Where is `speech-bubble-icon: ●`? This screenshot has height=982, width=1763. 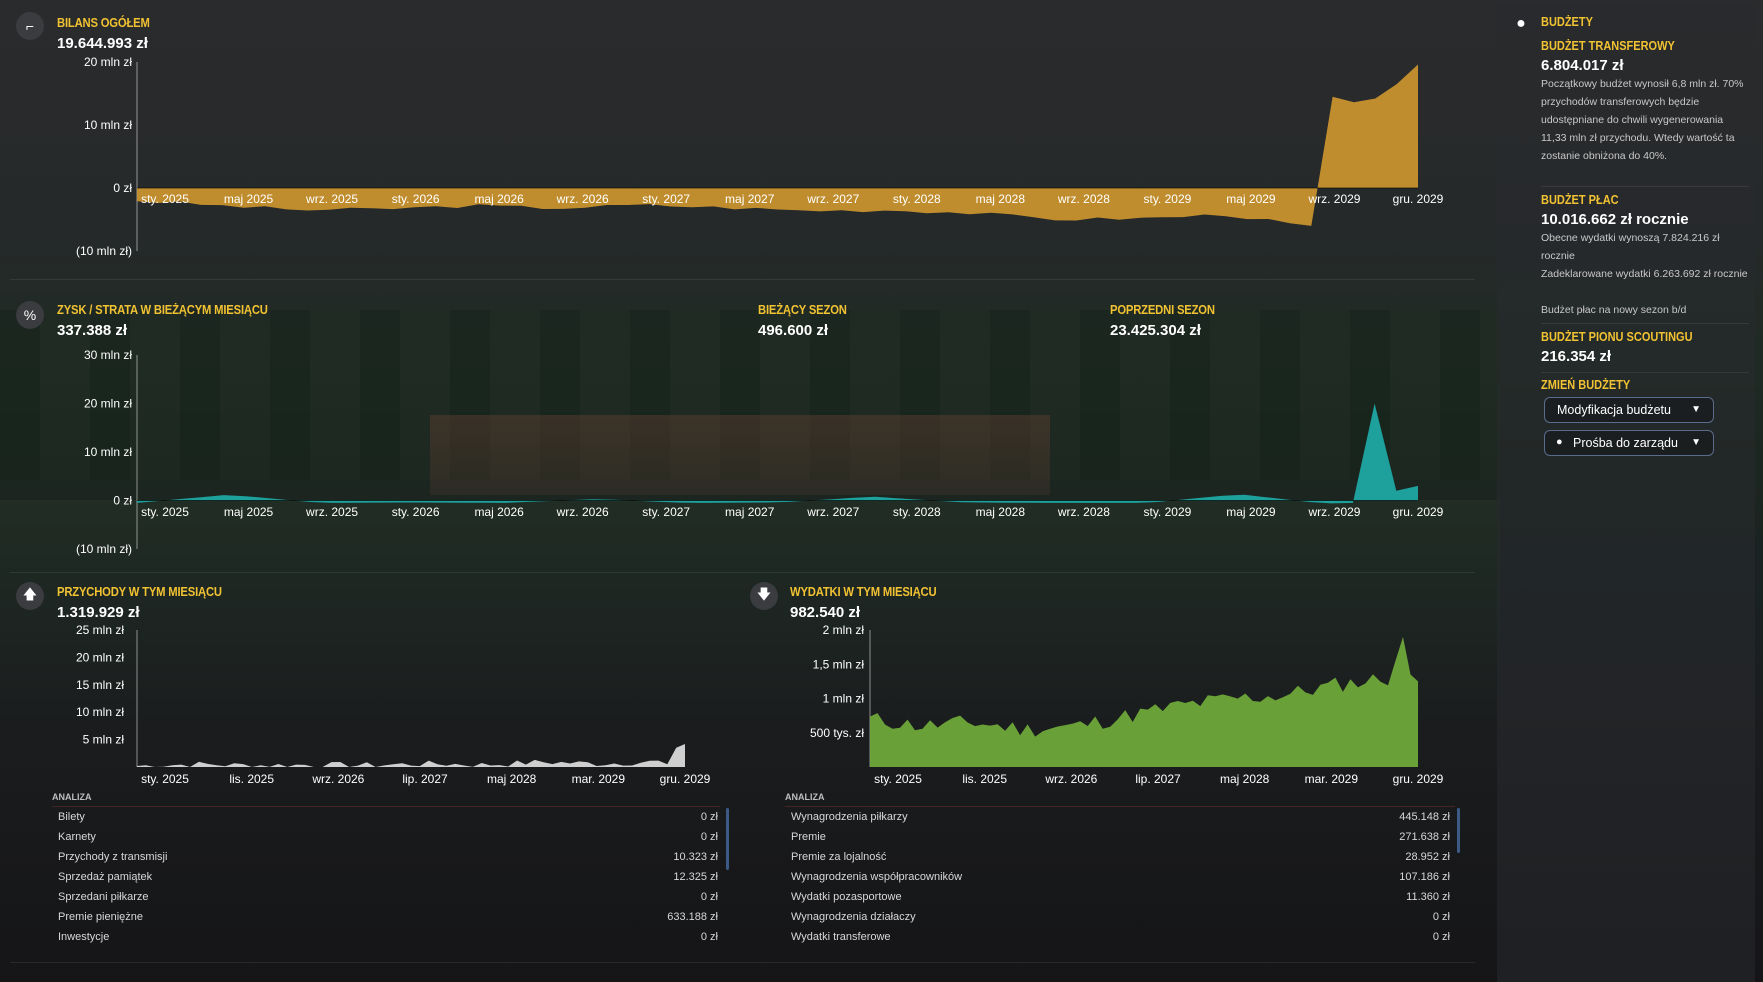 speech-bubble-icon: ● is located at coordinates (1559, 442).